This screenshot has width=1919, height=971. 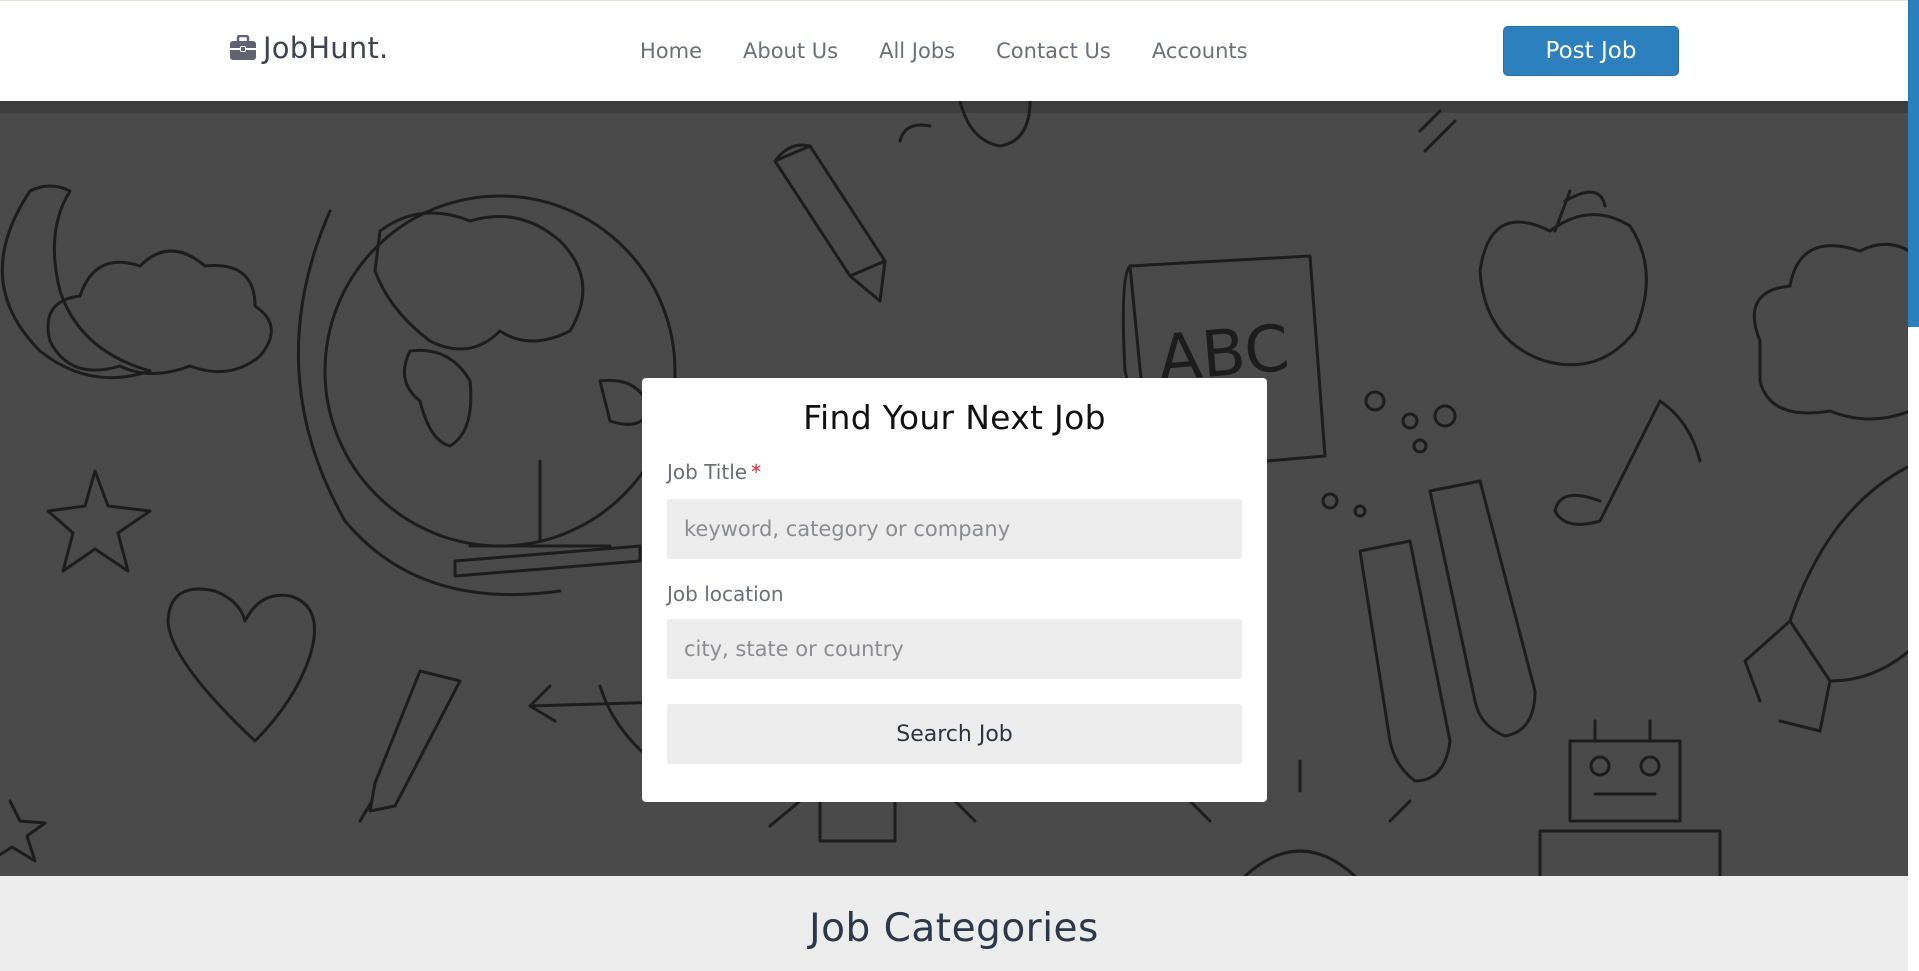 I want to click on small-star-doodle, so click(x=23, y=831).